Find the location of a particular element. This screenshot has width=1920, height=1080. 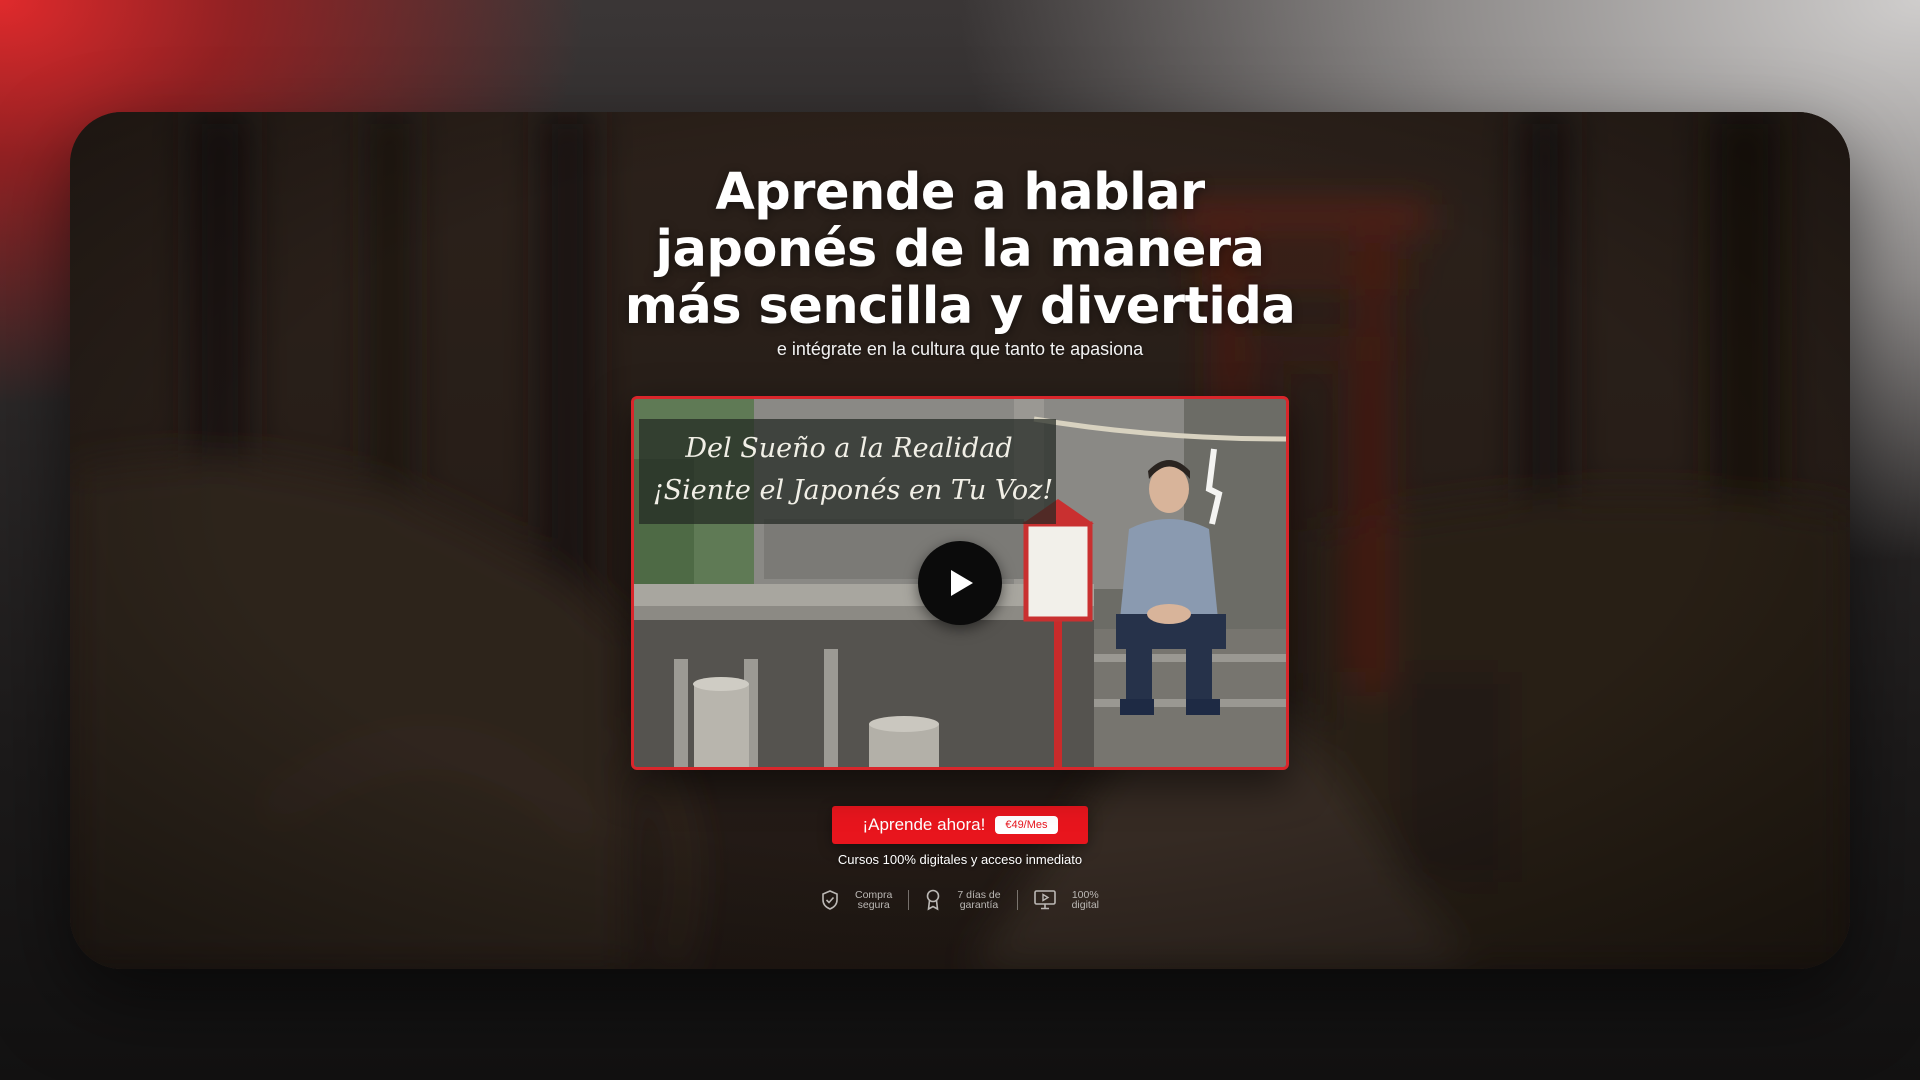

badge-label: Compra segura is located at coordinates (873, 900).